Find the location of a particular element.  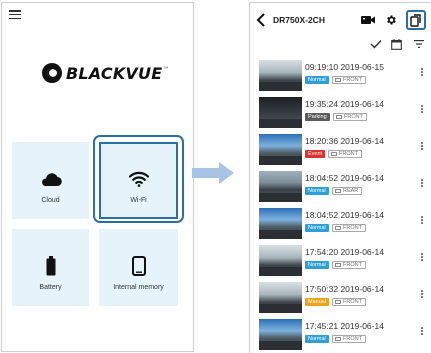

recording-row: 18:04:52 2019-06-14 Normal FRONT is located at coordinates (340, 223).